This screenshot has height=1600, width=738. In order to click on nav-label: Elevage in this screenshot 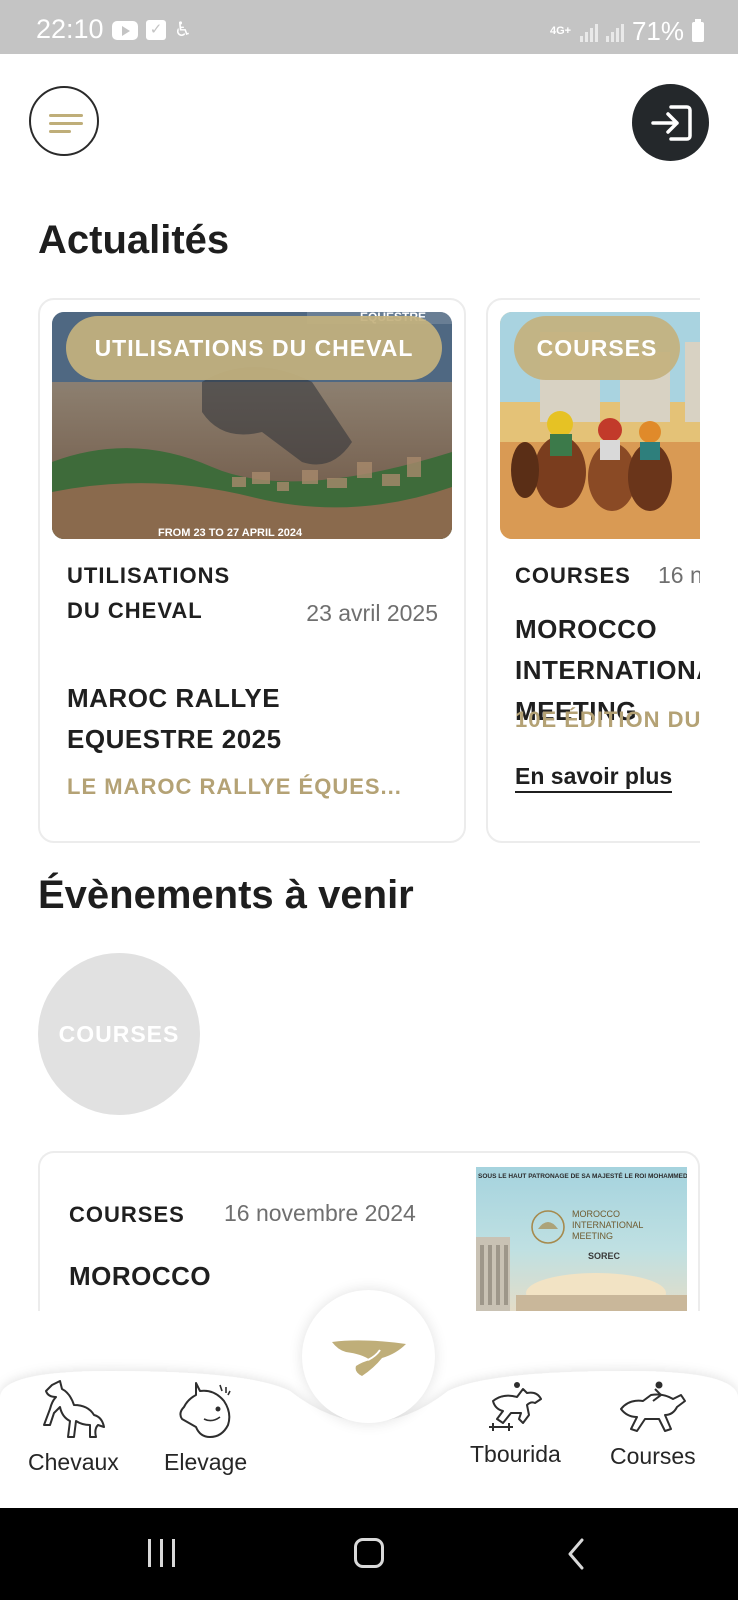, I will do `click(206, 1462)`.